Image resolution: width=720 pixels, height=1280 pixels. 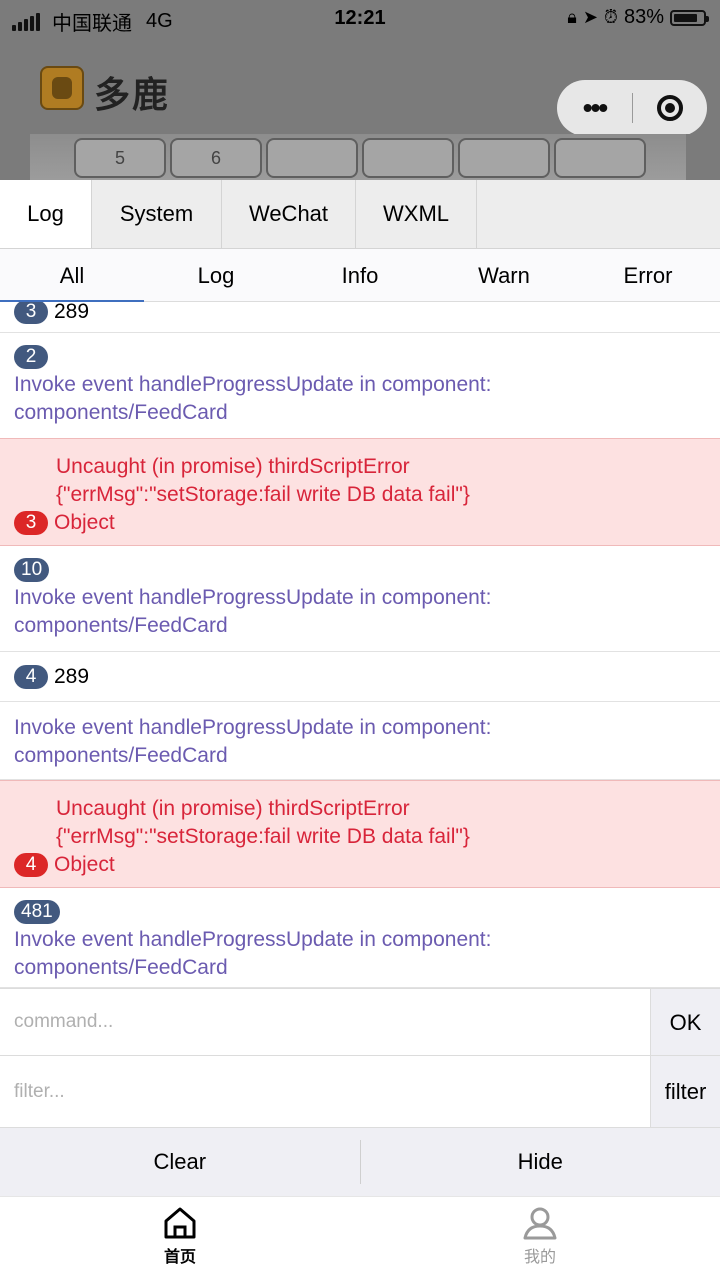 What do you see at coordinates (685, 1091) in the screenshot?
I see `filter-button: filter` at bounding box center [685, 1091].